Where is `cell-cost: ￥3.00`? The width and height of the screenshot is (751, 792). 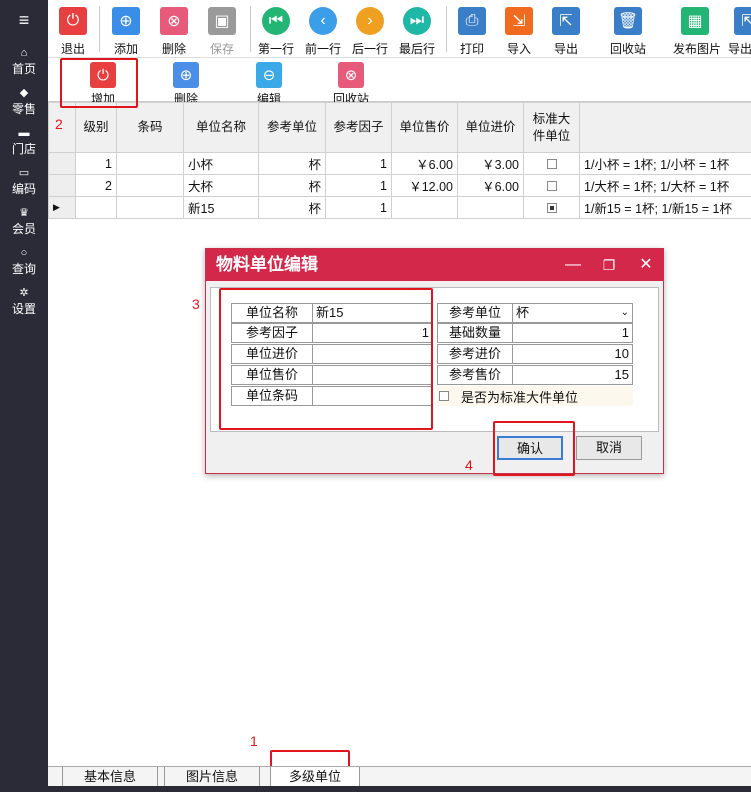 cell-cost: ￥3.00 is located at coordinates (490, 163).